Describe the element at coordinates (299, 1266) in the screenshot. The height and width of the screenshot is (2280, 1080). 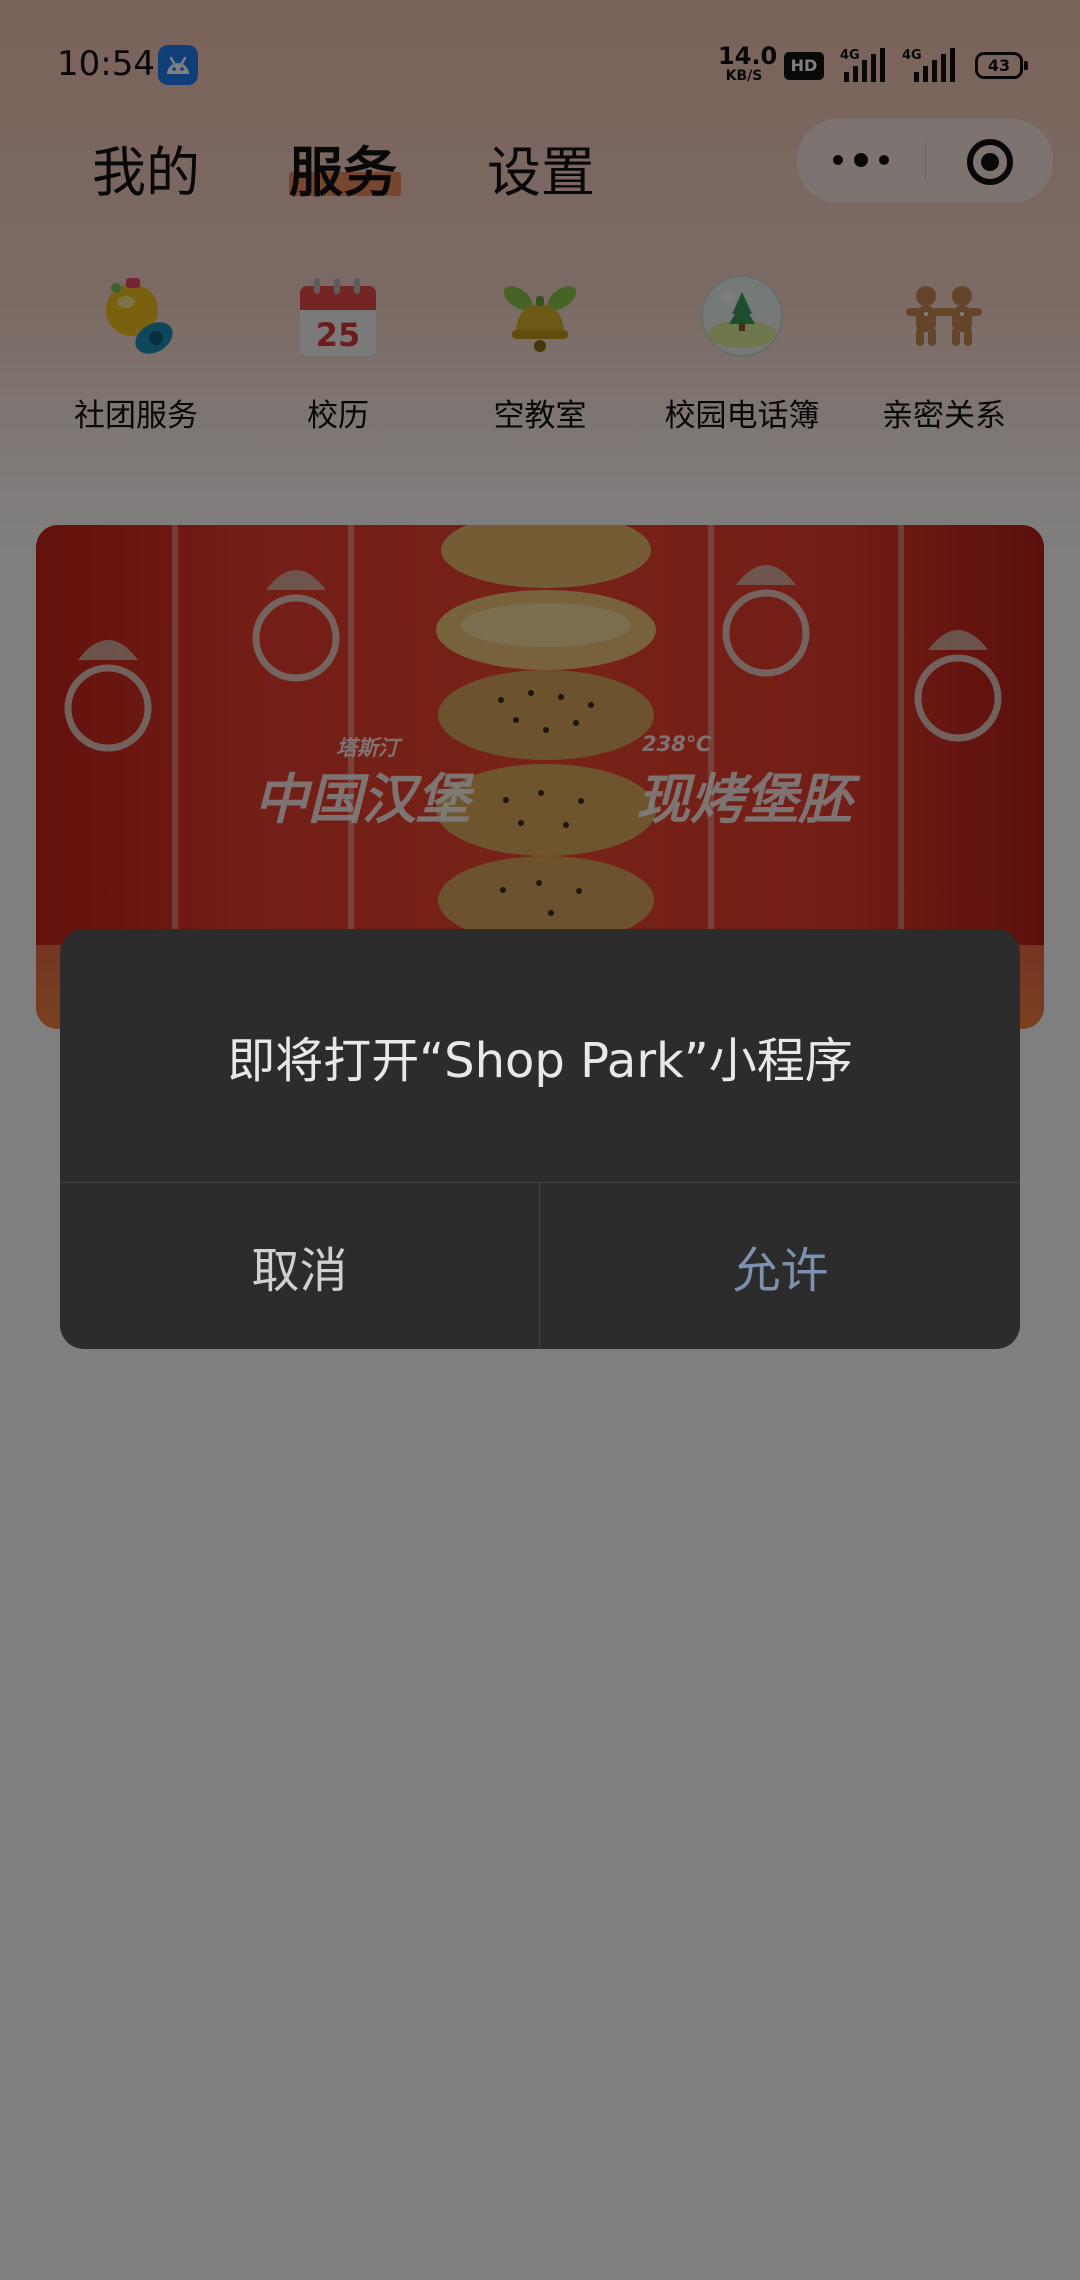
I see `cancel-button: 取消` at that location.